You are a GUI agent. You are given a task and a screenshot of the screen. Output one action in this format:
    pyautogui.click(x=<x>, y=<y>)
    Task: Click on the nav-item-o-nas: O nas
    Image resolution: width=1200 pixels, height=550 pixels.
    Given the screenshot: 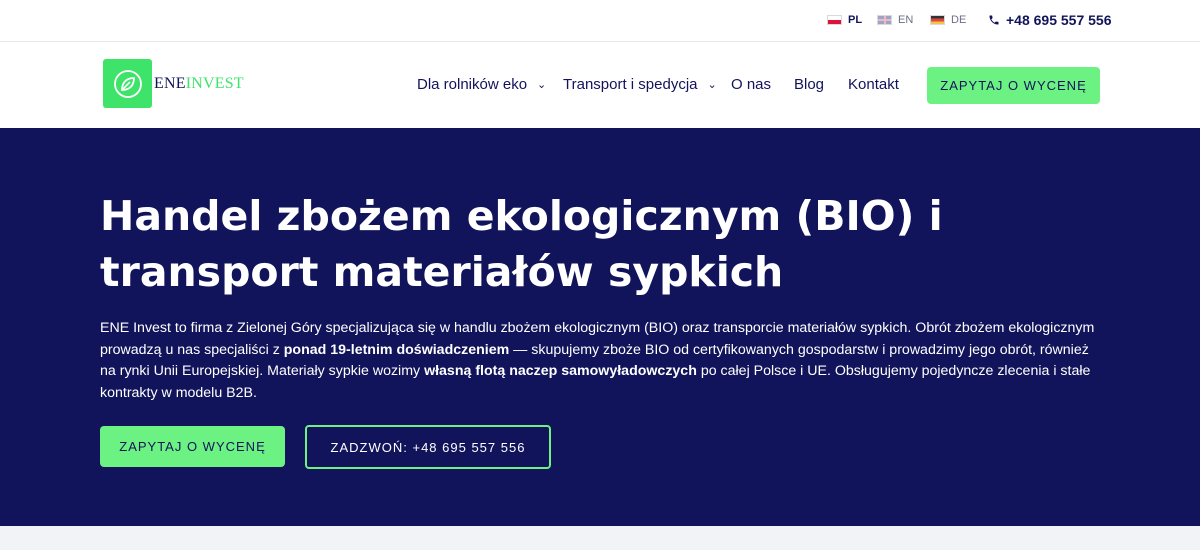 What is the action you would take?
    pyautogui.click(x=751, y=84)
    